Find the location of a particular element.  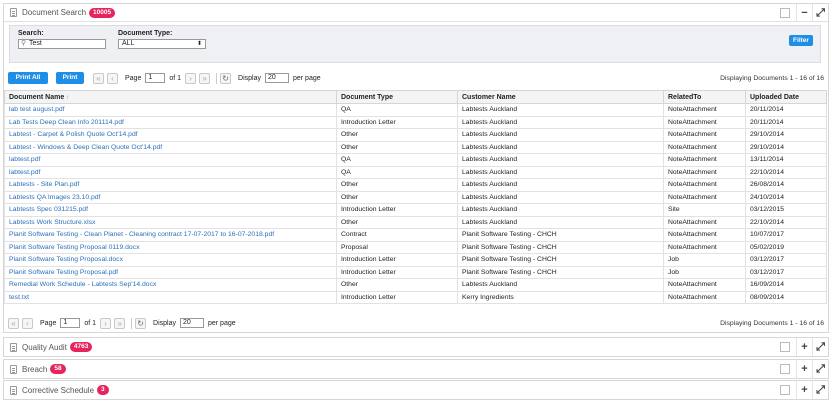

cell-document-type: Introduction Letter is located at coordinates (397, 297).